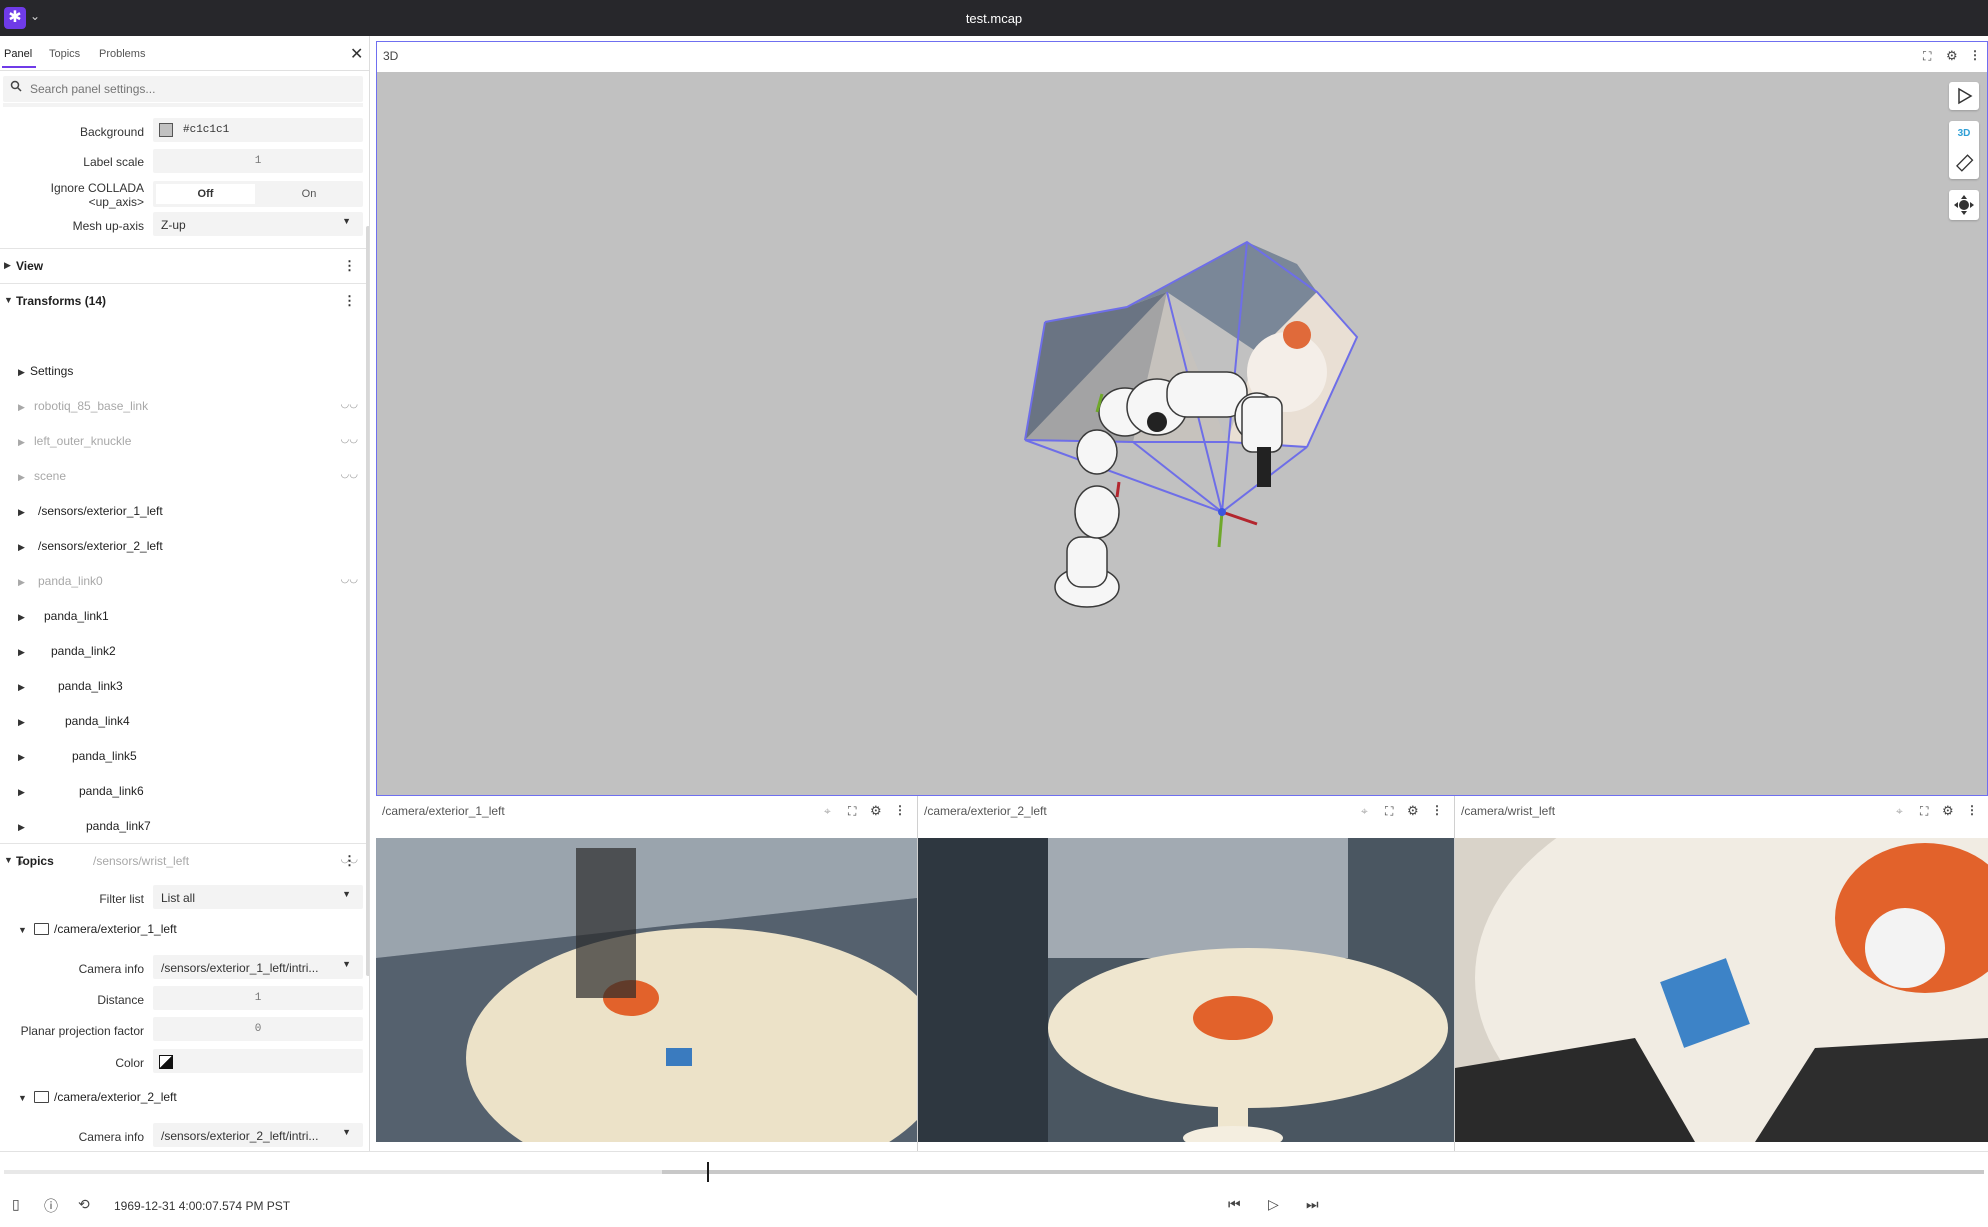  What do you see at coordinates (41, 929) in the screenshot?
I see `image-icon` at bounding box center [41, 929].